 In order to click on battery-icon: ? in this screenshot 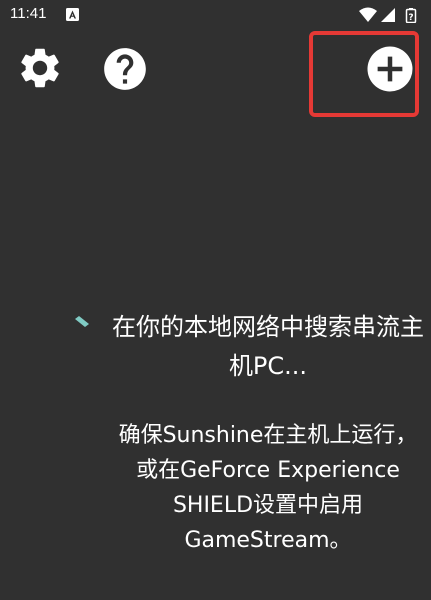, I will do `click(411, 15)`.